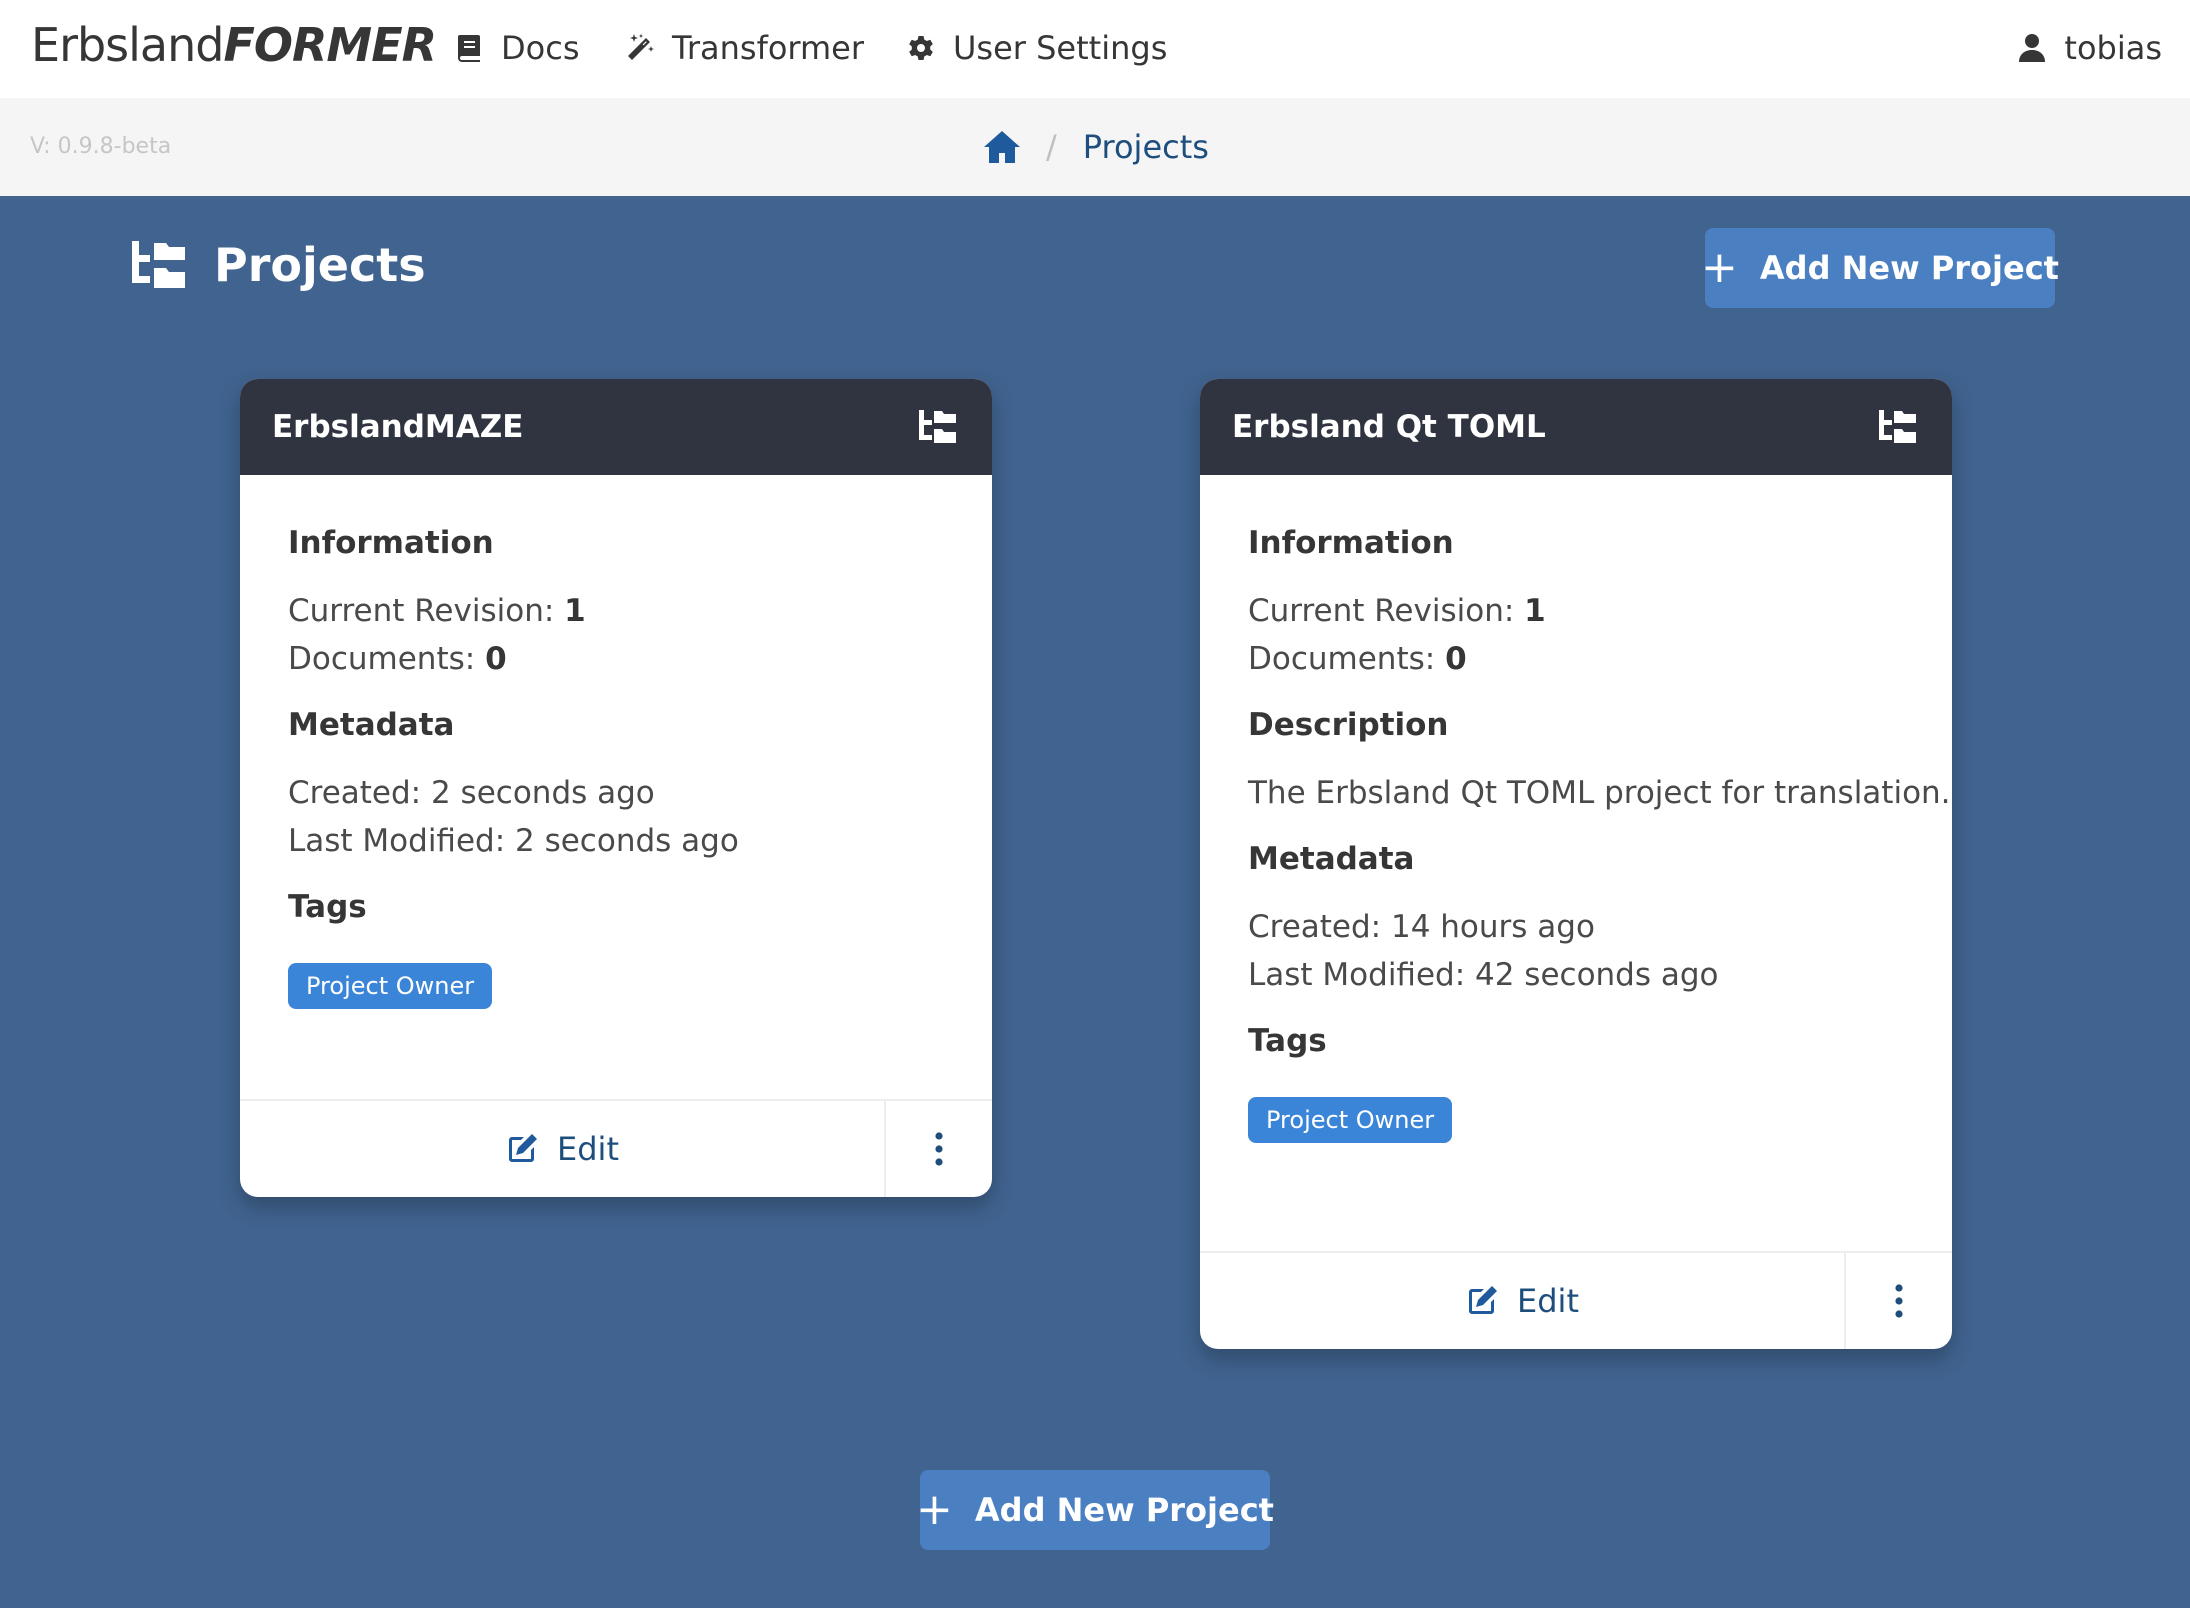 This screenshot has height=1608, width=2190. What do you see at coordinates (616, 427) in the screenshot?
I see `project-card-header: ErbslandMAZE` at bounding box center [616, 427].